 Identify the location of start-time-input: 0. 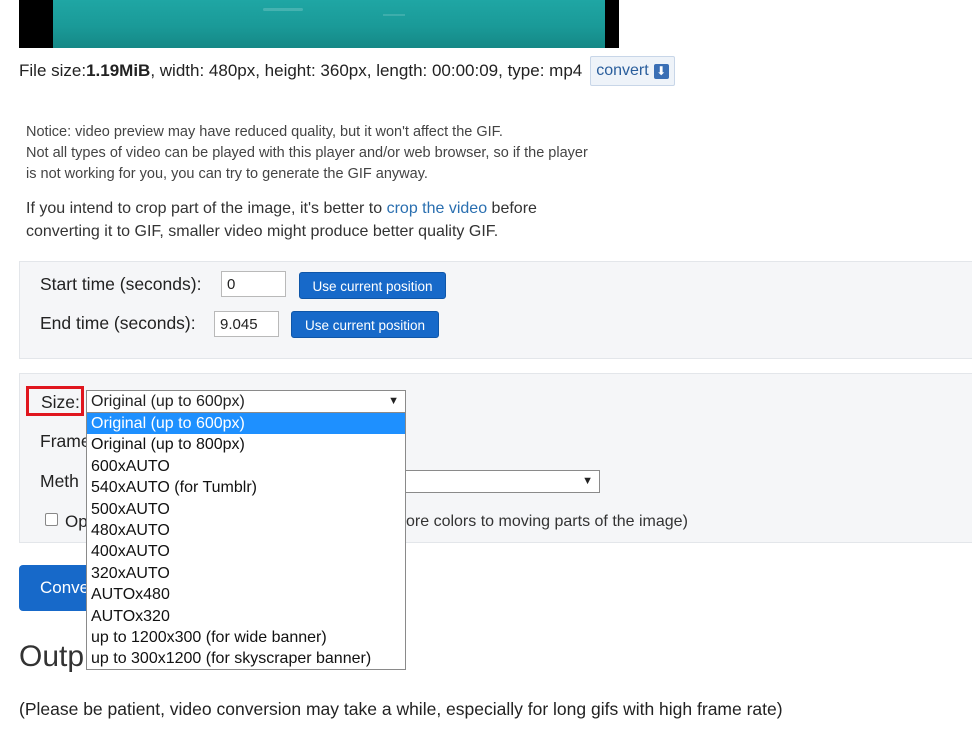
(253, 284).